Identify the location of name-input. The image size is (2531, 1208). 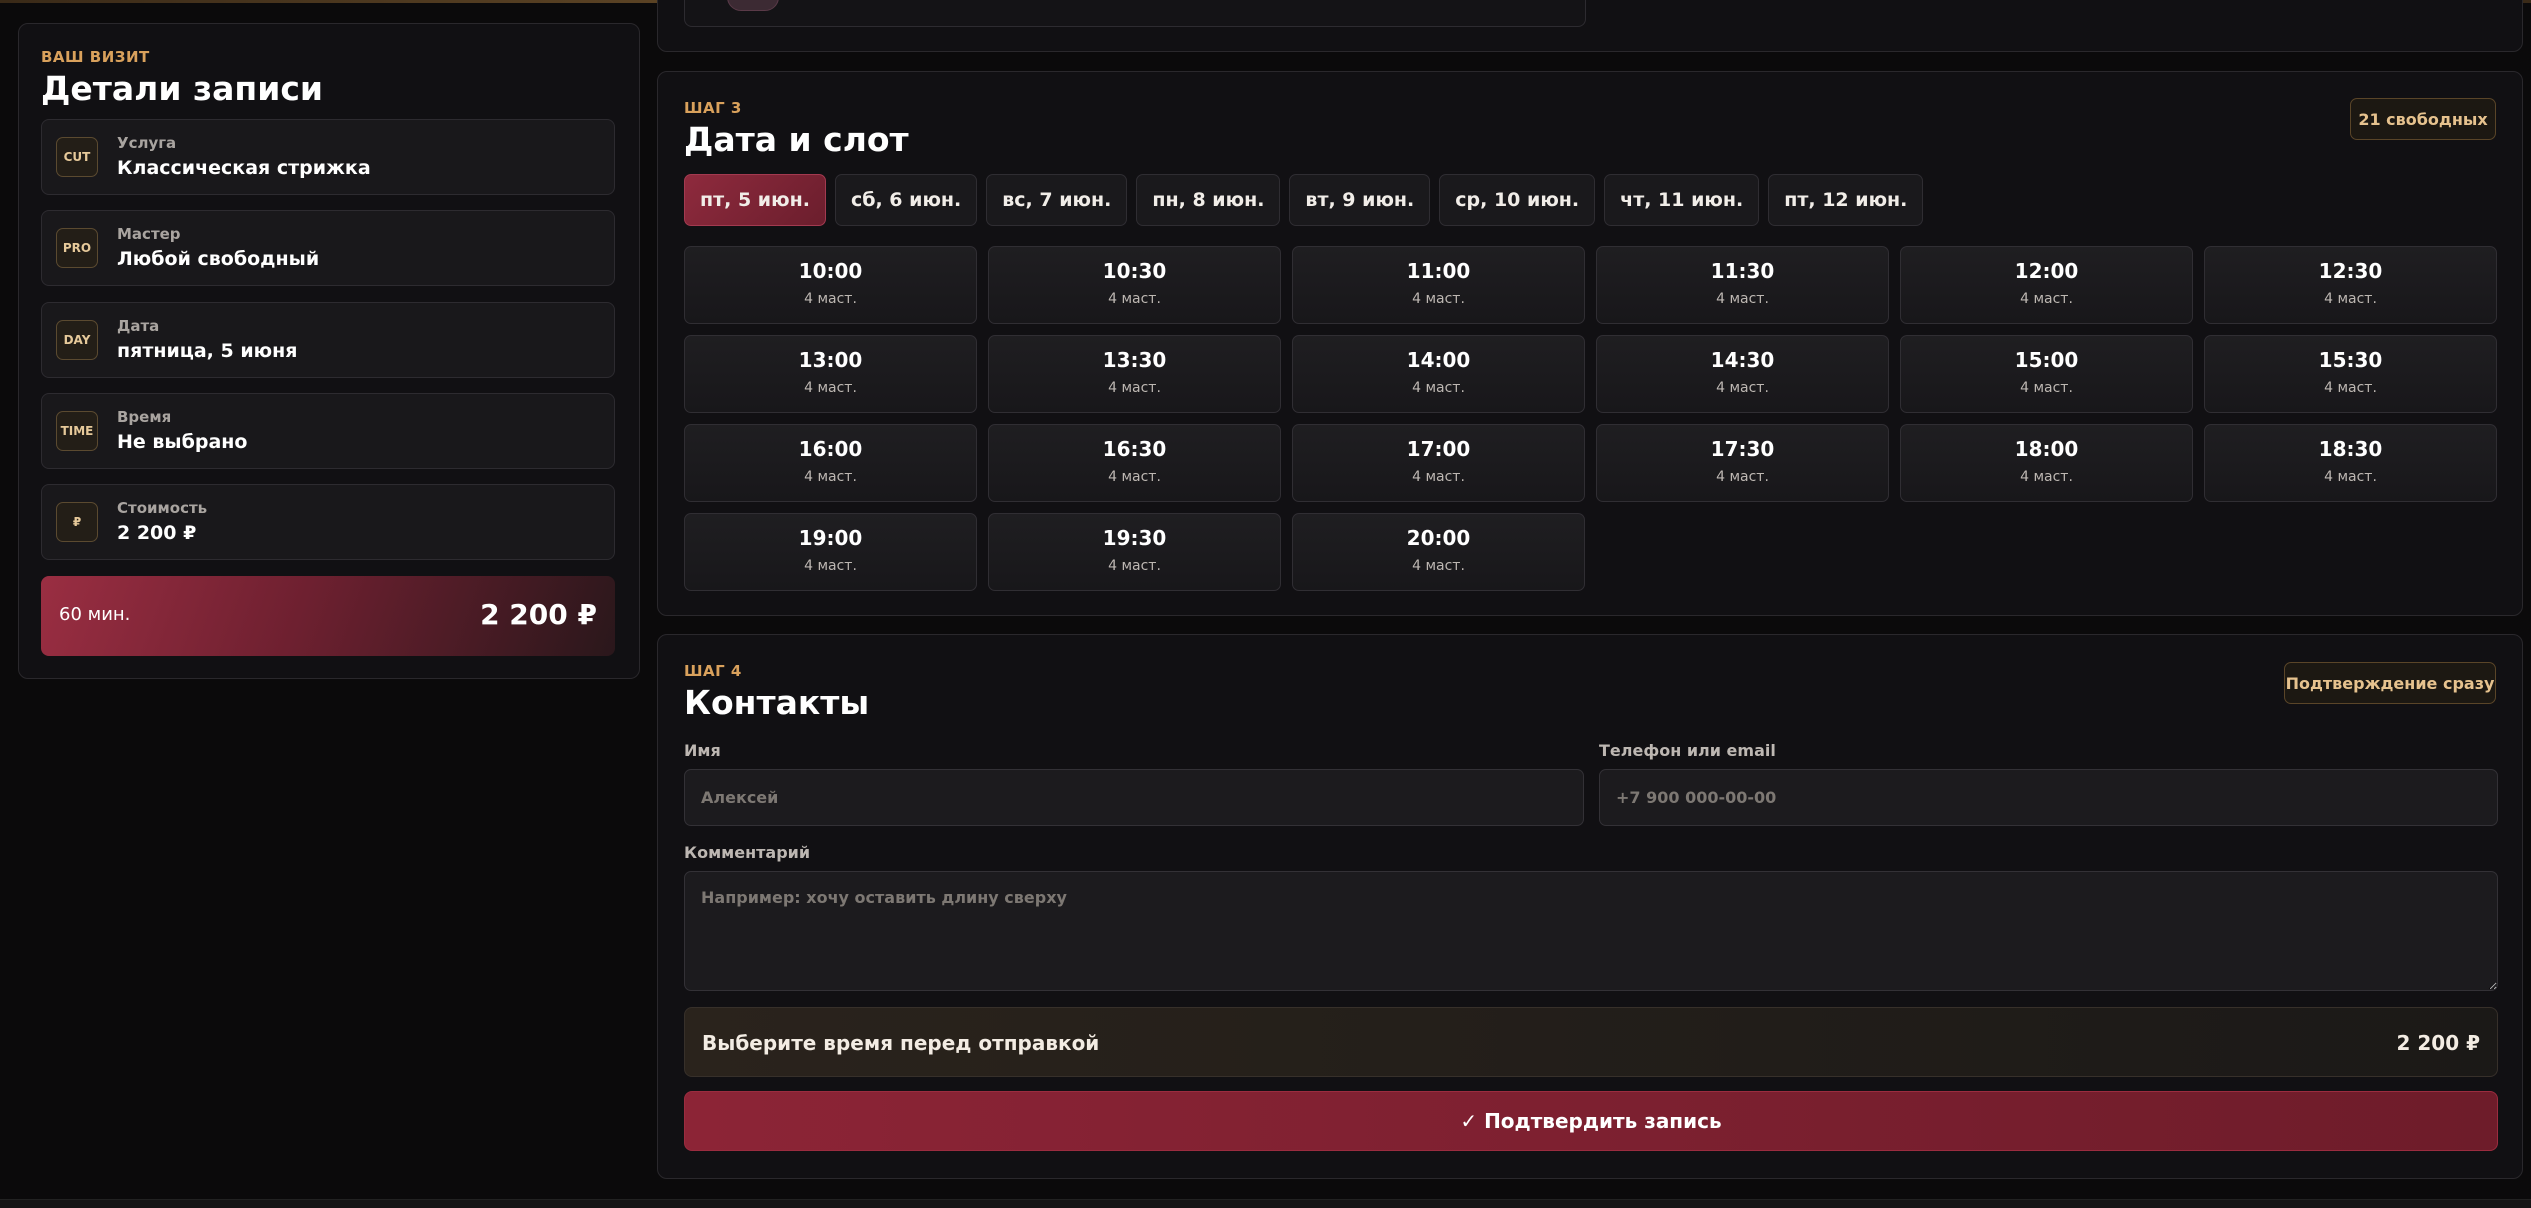
(1134, 797).